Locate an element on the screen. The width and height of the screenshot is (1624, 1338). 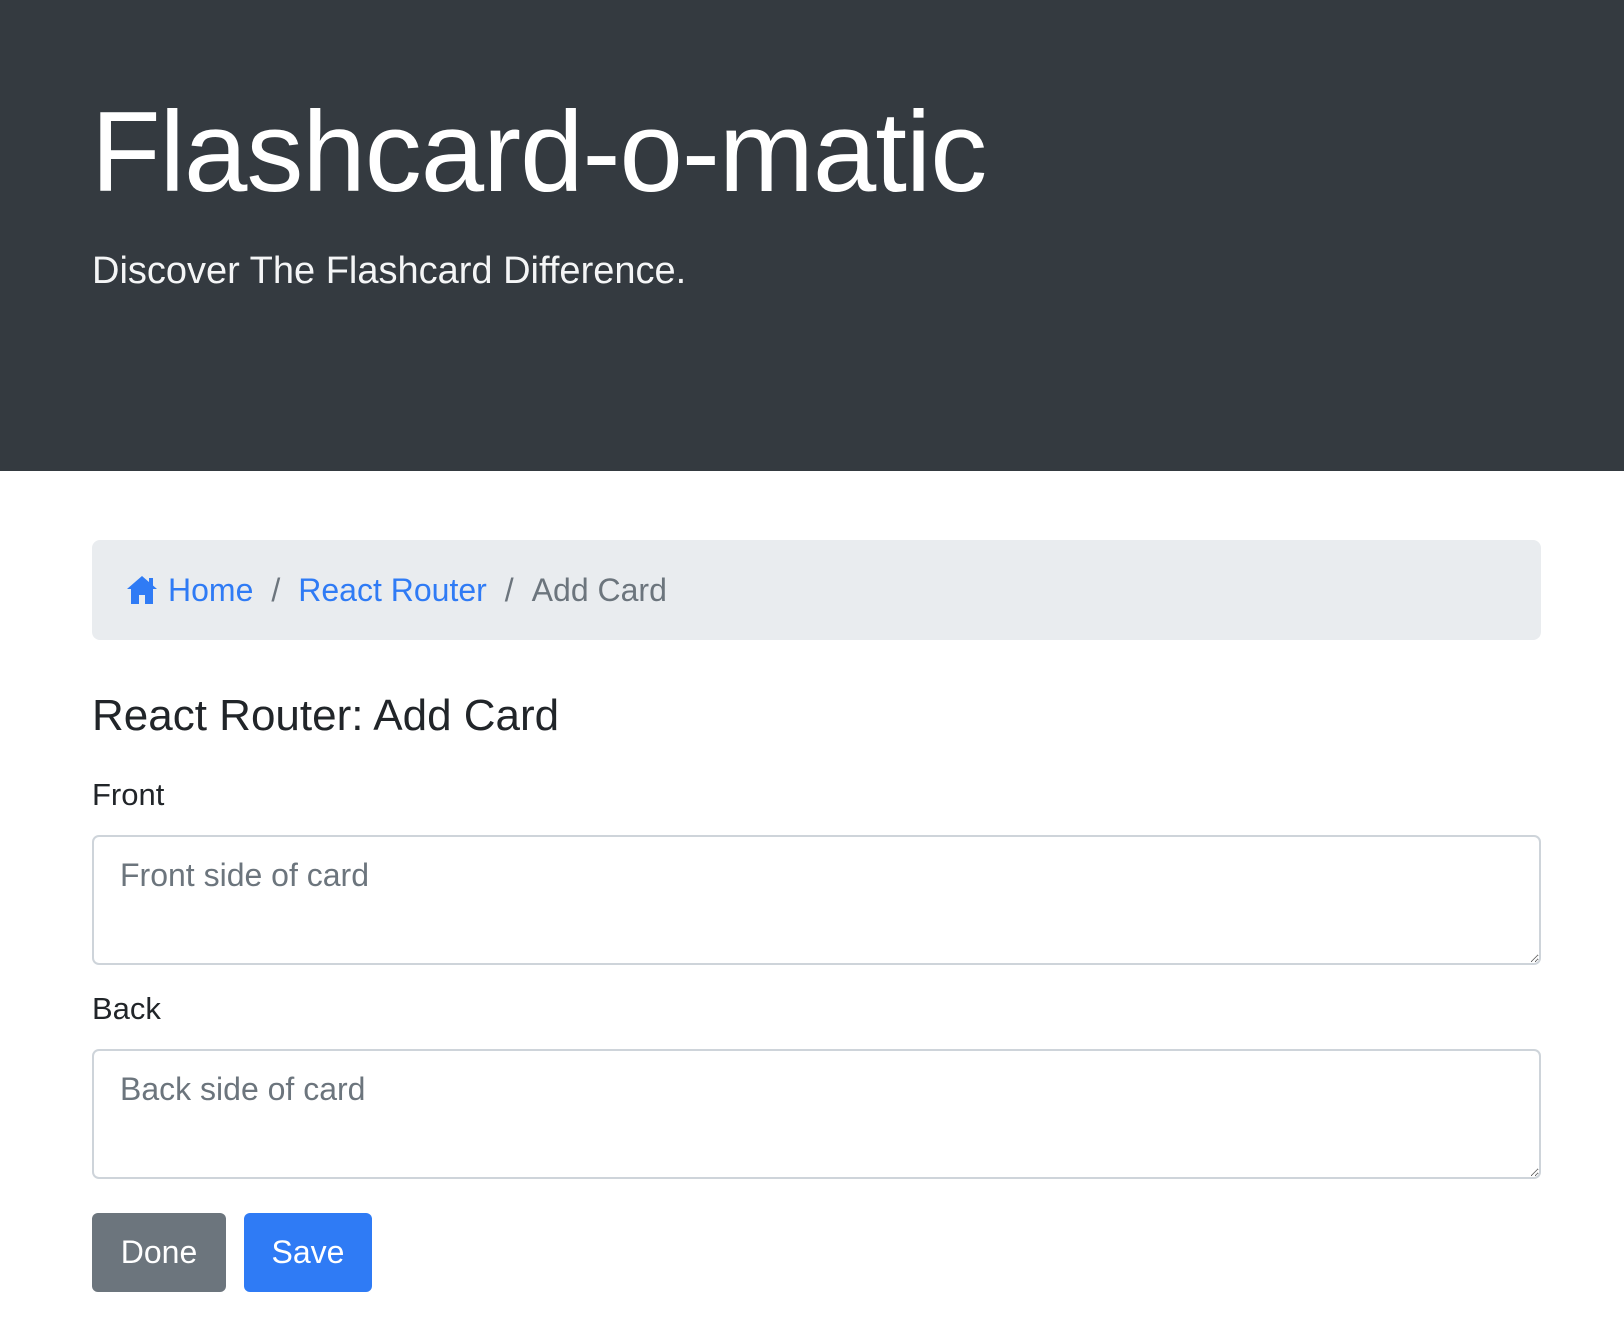
breadcrumb-home: Home is located at coordinates (189, 590).